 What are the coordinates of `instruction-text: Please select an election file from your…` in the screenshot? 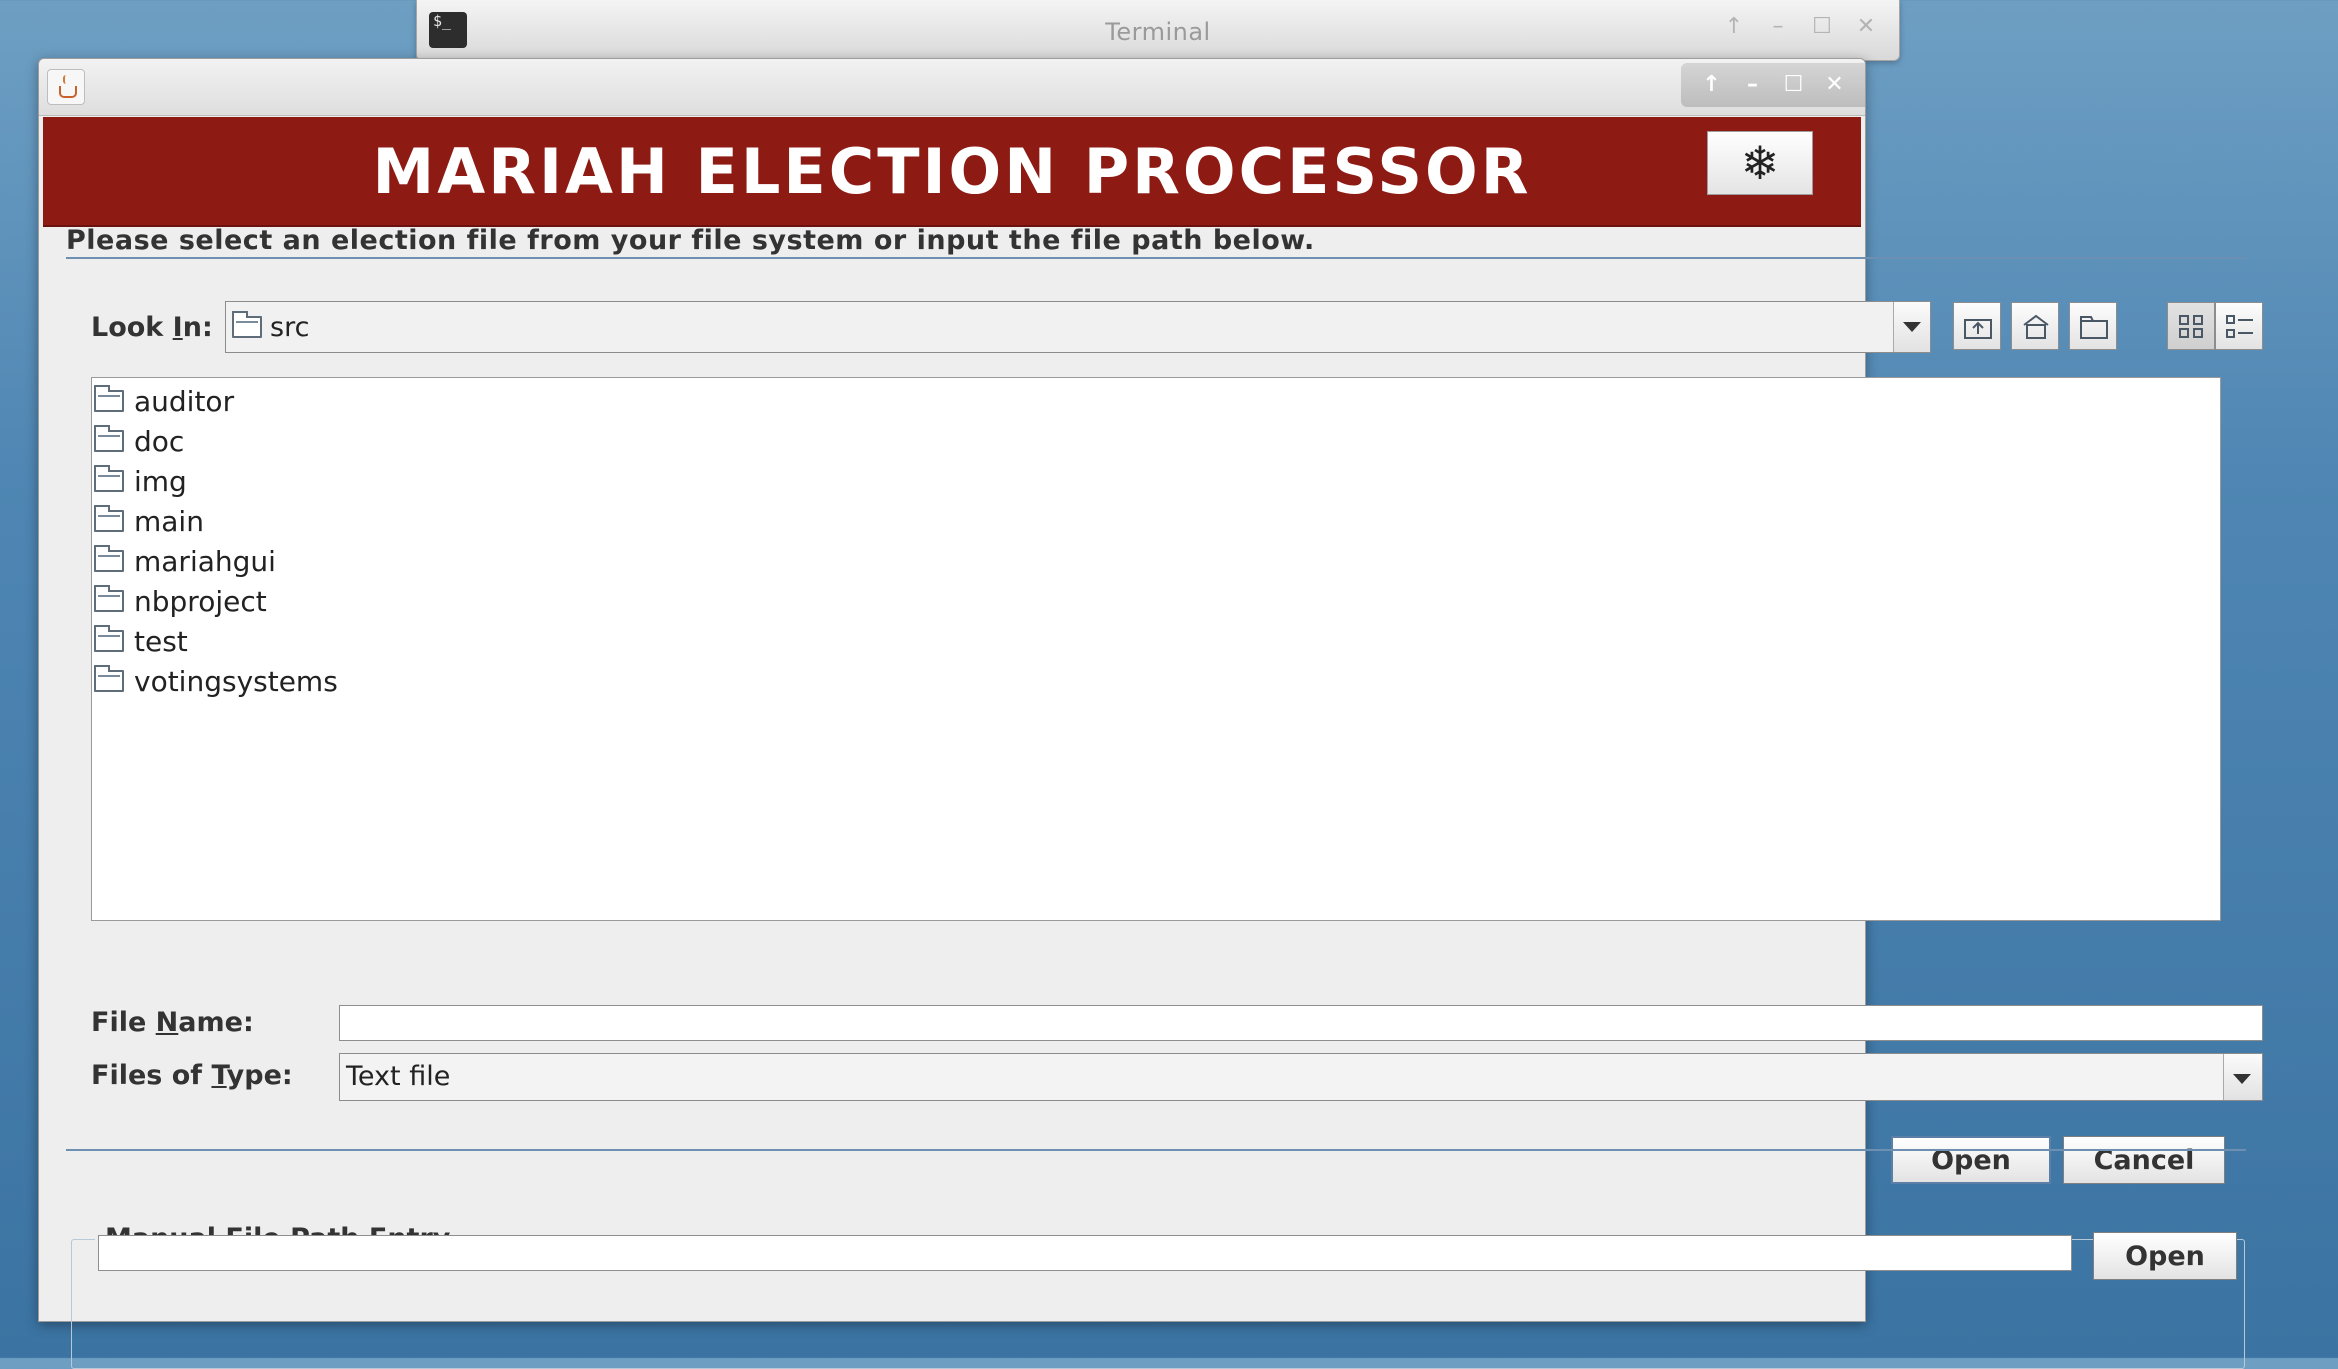 It's located at (690, 240).